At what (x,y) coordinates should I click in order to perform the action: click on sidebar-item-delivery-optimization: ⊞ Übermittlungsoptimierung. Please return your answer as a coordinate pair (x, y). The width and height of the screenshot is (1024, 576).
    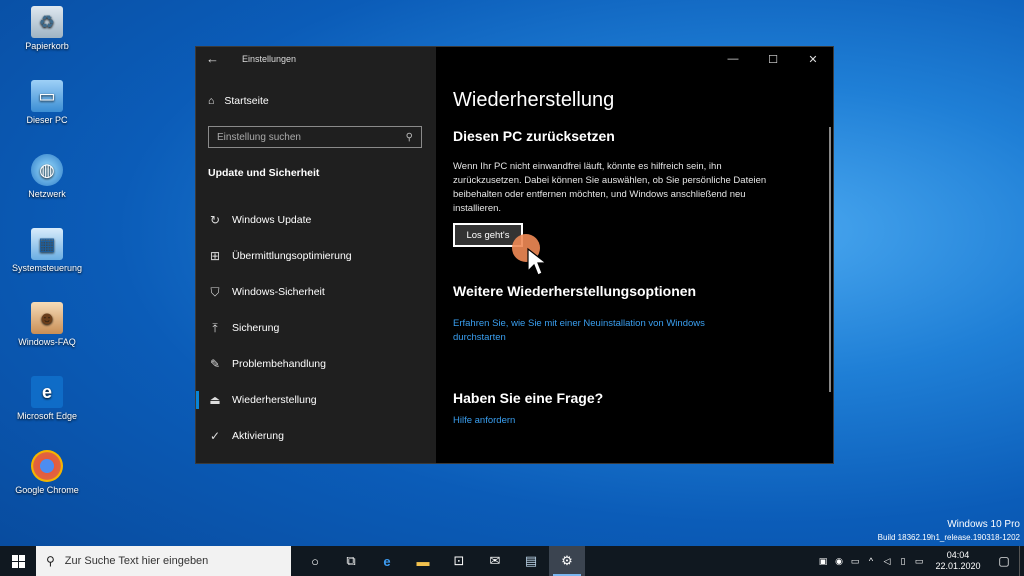
    Looking at the image, I should click on (316, 256).